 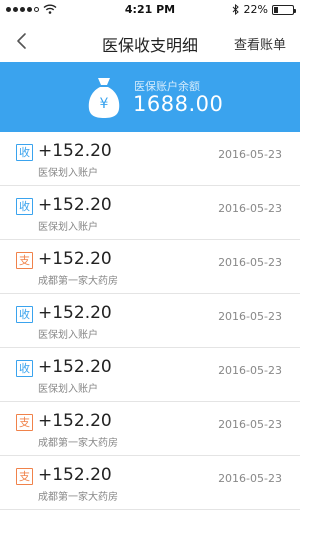 What do you see at coordinates (260, 43) in the screenshot?
I see `view-bill-button: 查看账单` at bounding box center [260, 43].